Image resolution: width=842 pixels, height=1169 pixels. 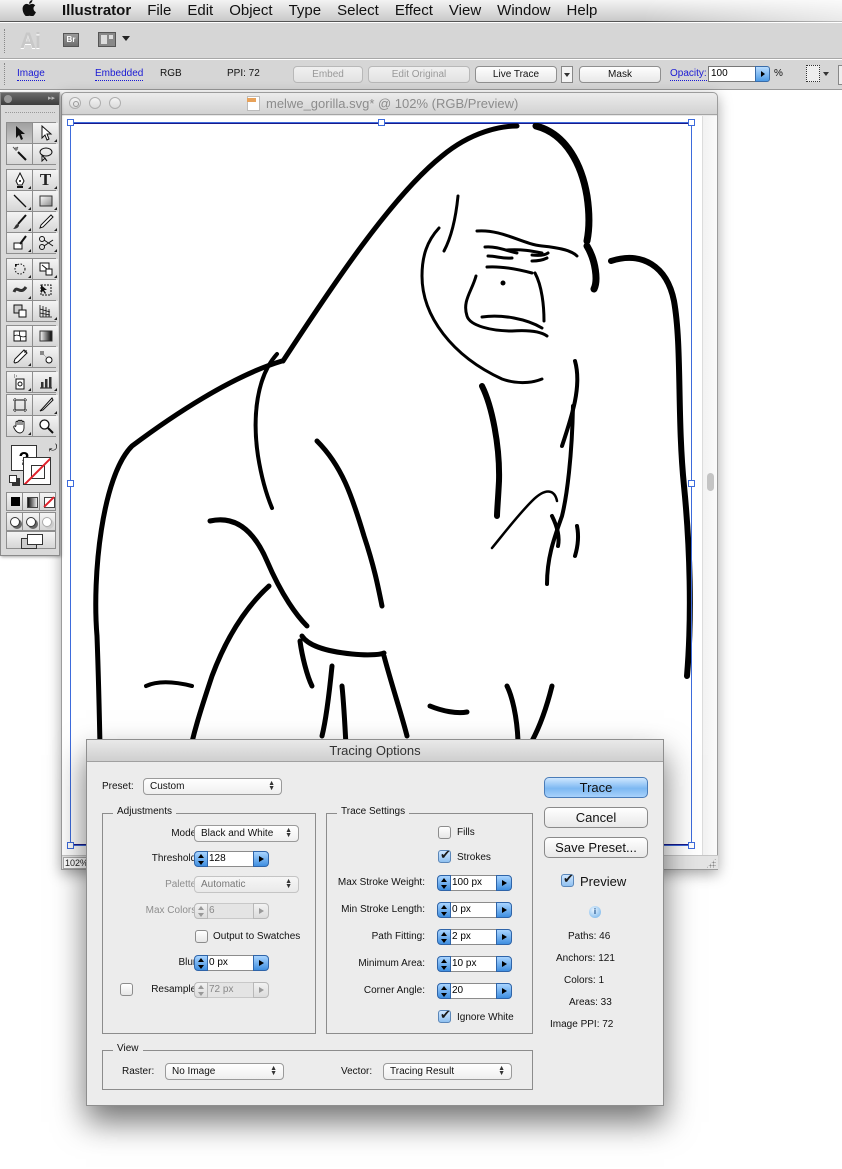 I want to click on path-fitting-input: 2 px, so click(x=474, y=937).